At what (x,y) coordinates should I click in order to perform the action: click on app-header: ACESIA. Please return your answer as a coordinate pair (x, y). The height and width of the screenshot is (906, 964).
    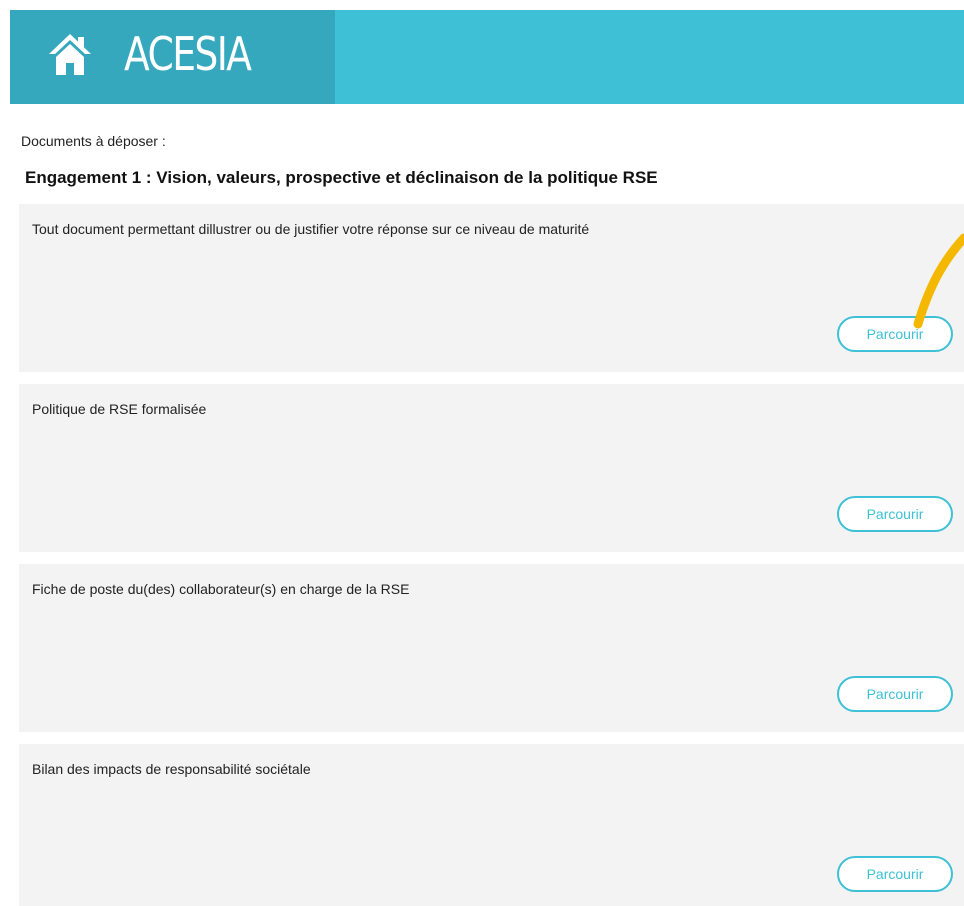
    Looking at the image, I should click on (487, 57).